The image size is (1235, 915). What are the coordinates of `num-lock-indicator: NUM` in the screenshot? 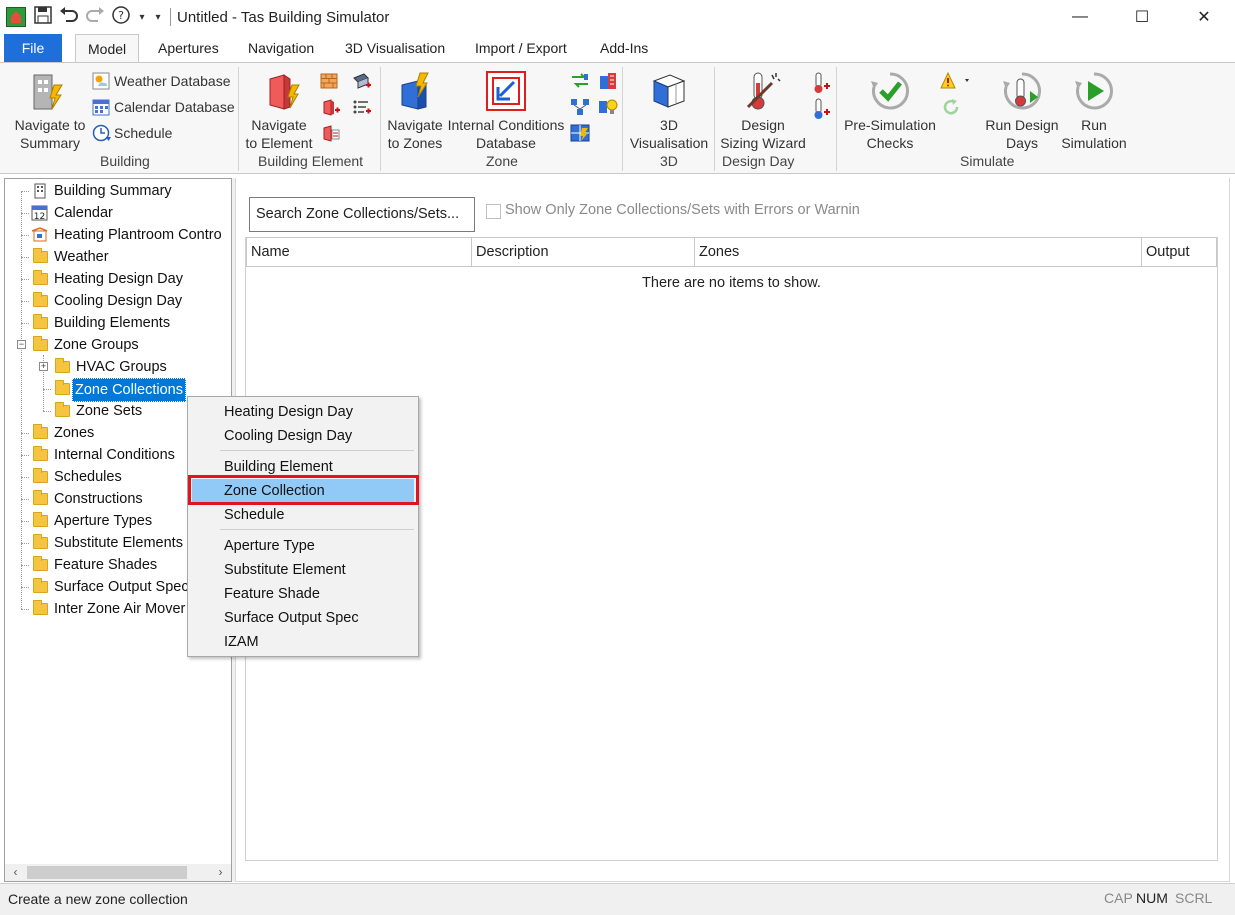 It's located at (1152, 898).